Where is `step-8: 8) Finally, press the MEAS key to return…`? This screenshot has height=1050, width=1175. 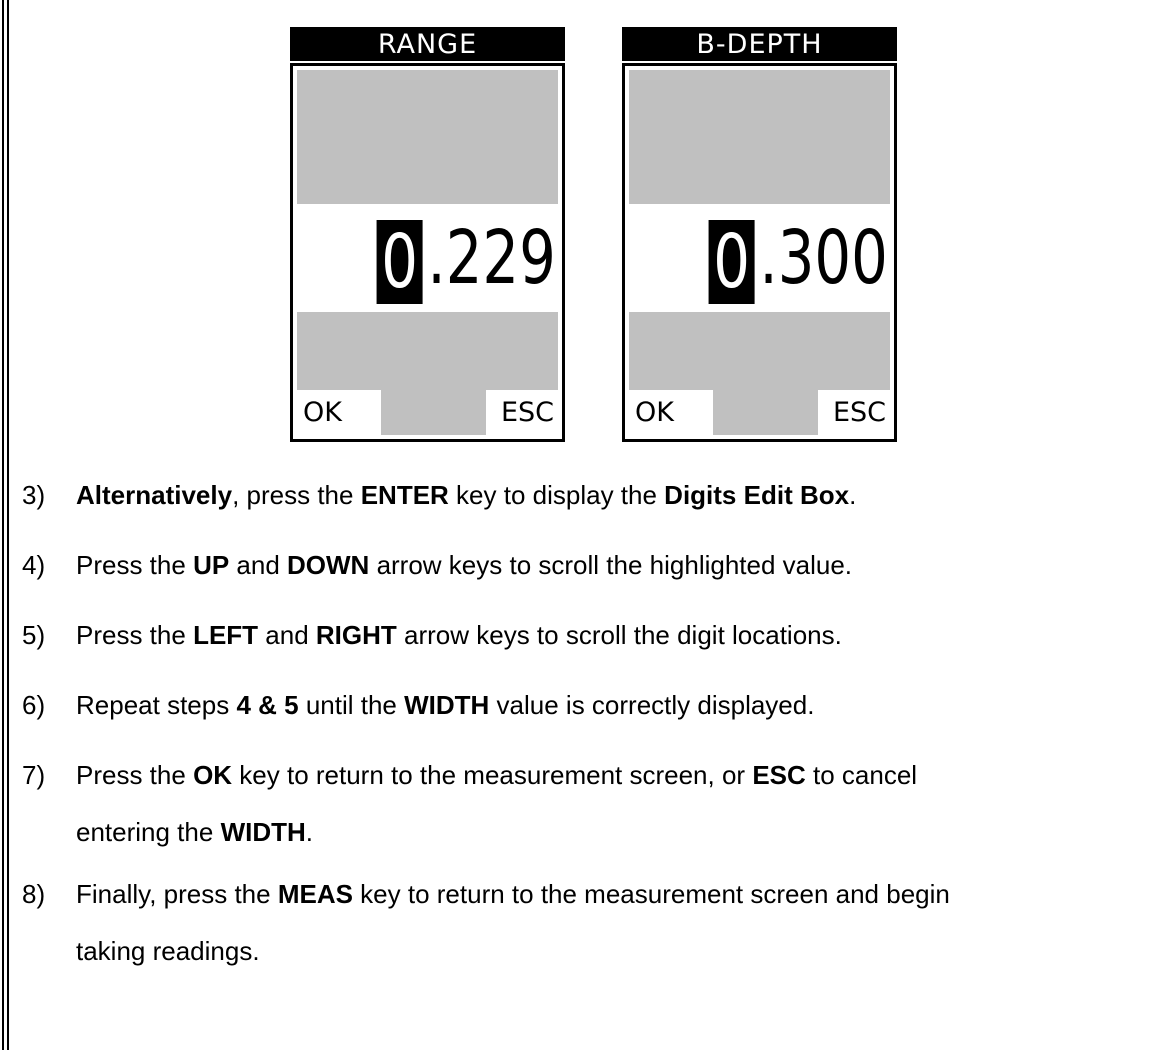 step-8: 8) Finally, press the MEAS key to return… is located at coordinates (587, 923).